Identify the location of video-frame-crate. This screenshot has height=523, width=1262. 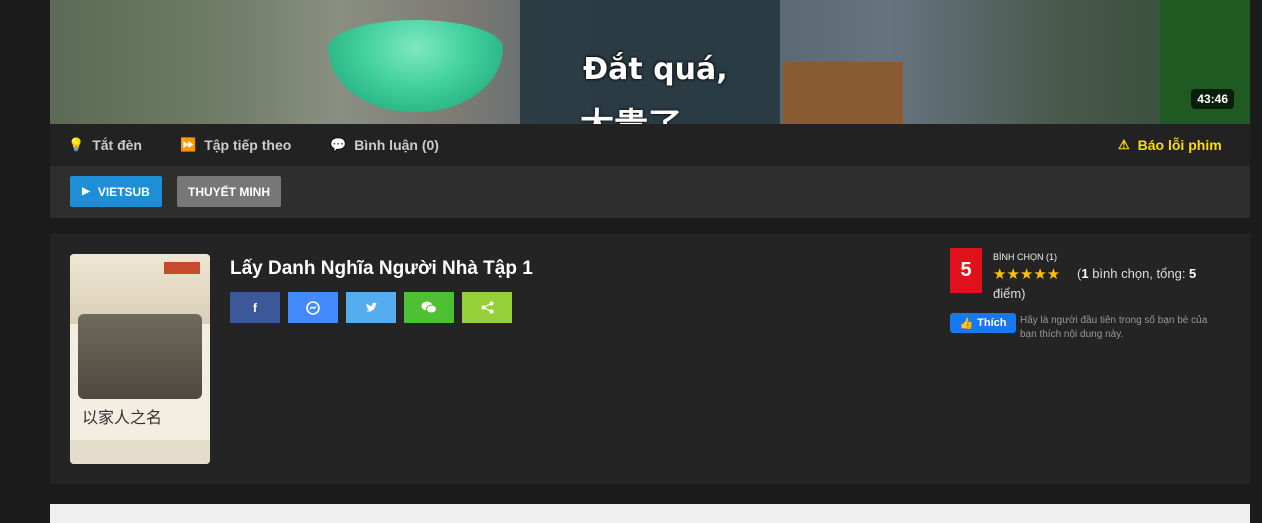
(843, 93).